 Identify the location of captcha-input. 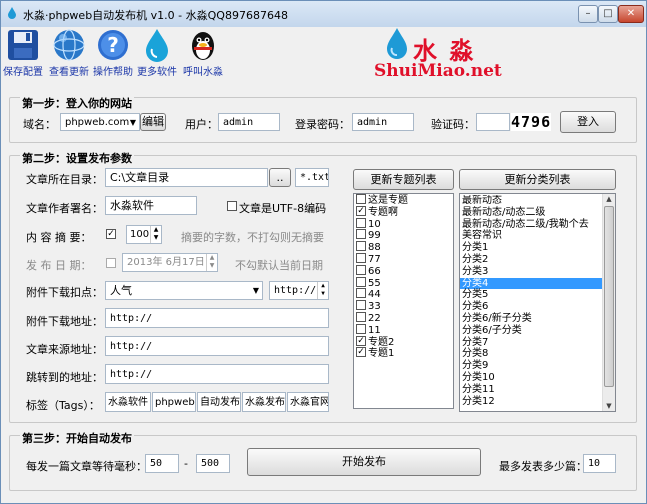
(493, 122).